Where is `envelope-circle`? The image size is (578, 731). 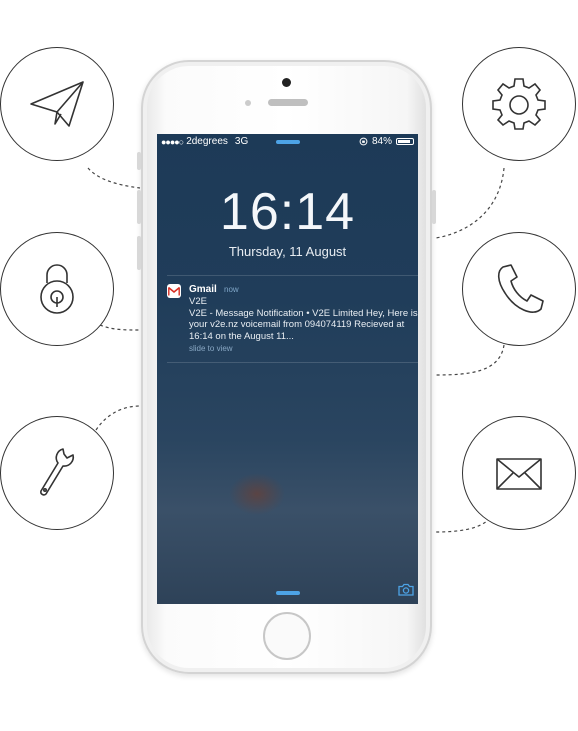
envelope-circle is located at coordinates (519, 473).